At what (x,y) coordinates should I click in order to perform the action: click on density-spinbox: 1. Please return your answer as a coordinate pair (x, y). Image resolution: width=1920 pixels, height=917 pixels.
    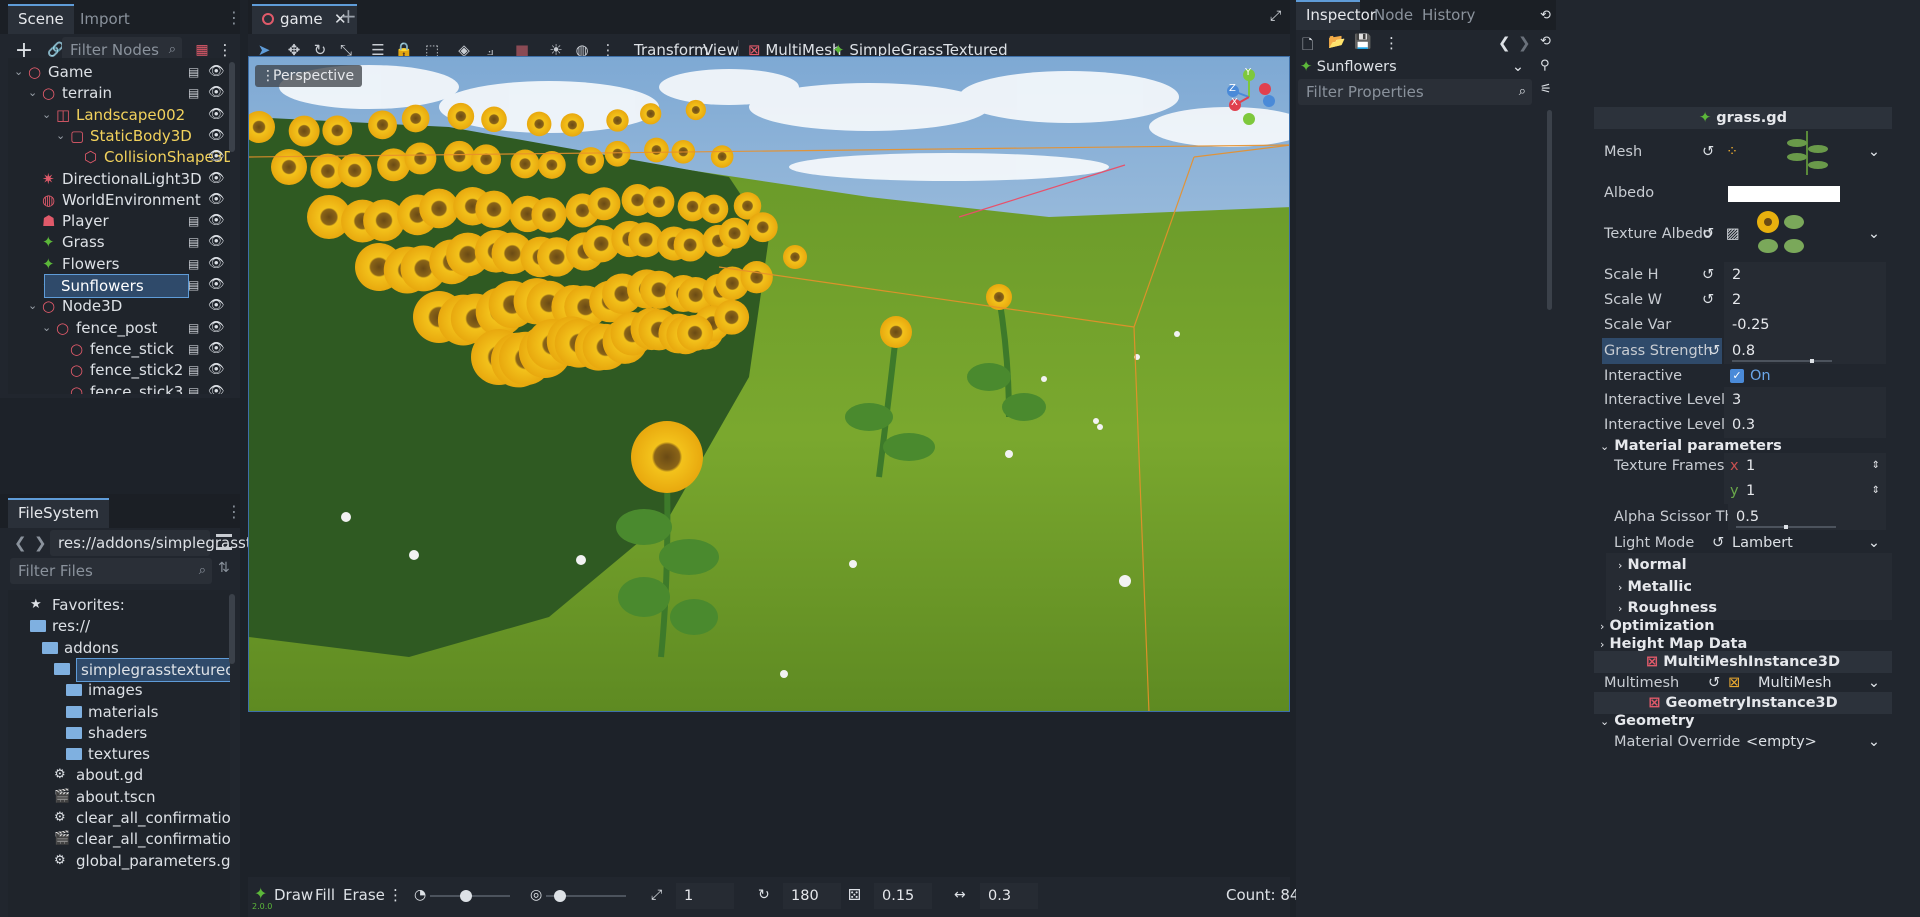
    Looking at the image, I should click on (705, 896).